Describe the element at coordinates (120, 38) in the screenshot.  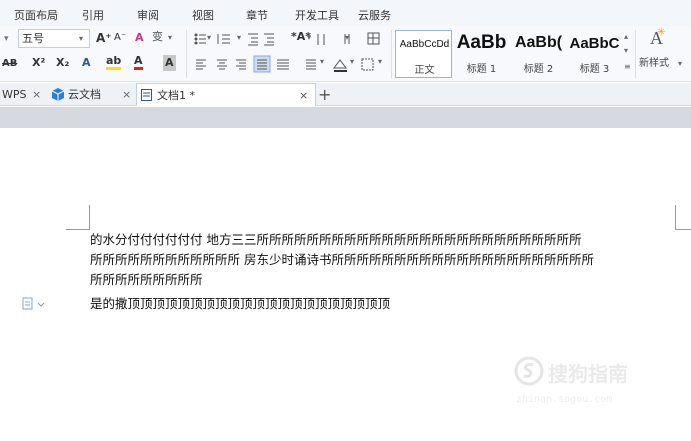
I see `shrink-font-button: A⁻` at that location.